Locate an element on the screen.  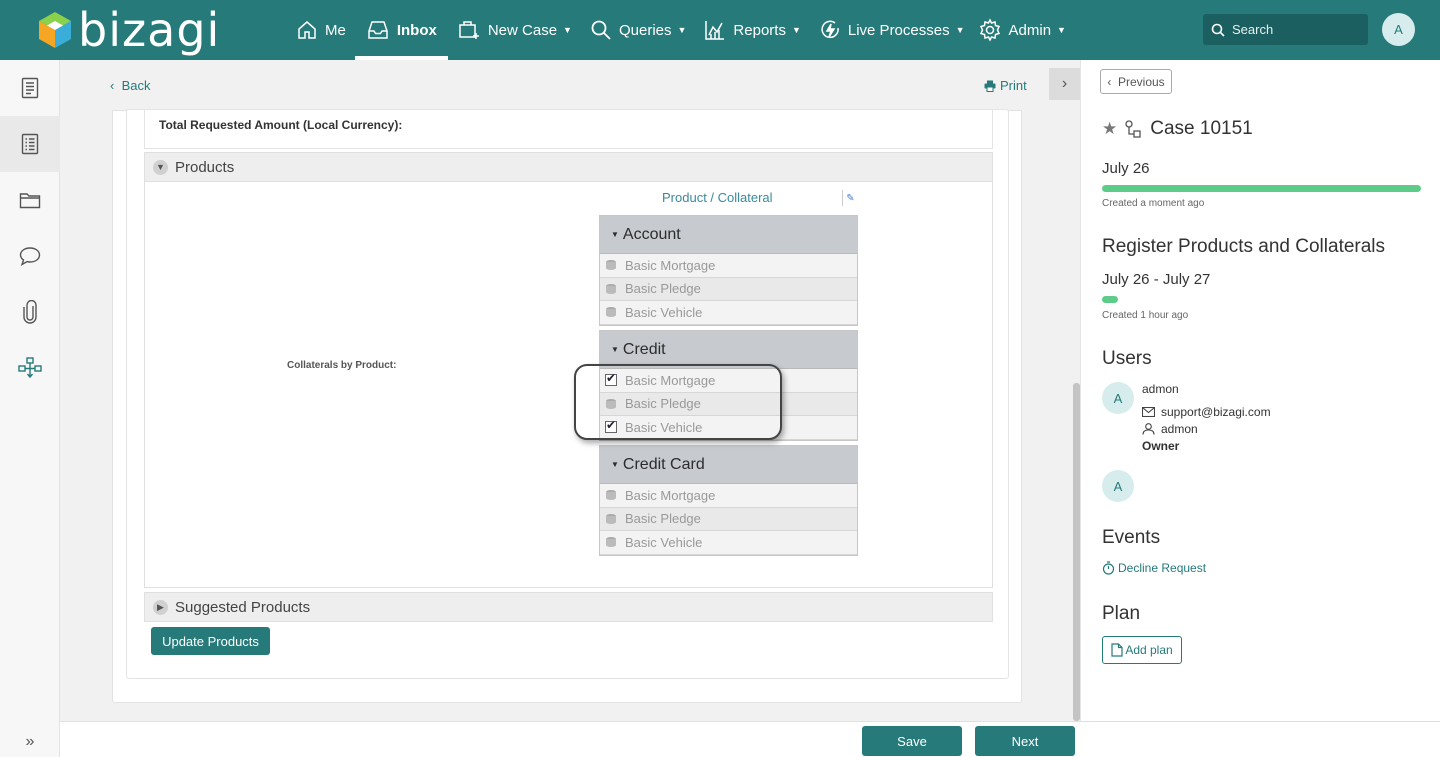
nav-admin-label: Admin is located at coordinates (1030, 30).